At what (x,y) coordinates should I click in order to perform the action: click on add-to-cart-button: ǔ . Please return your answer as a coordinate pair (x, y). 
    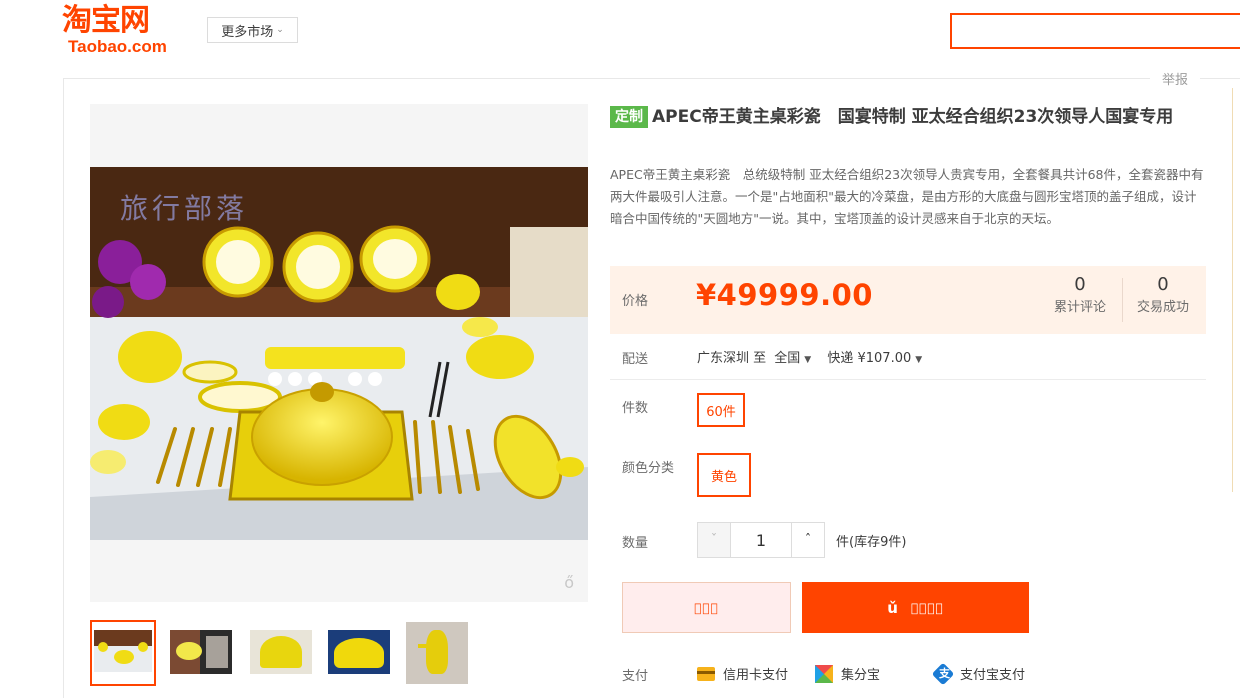
    Looking at the image, I should click on (915, 607).